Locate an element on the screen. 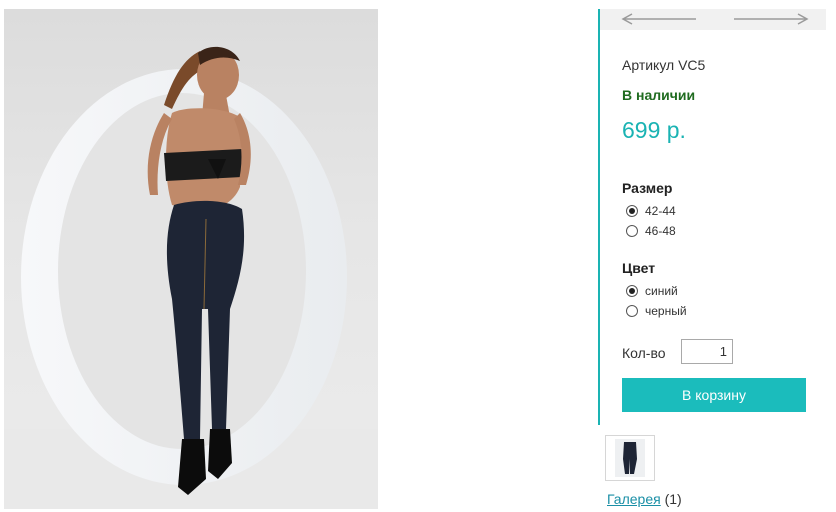 This screenshot has width=836, height=512. color-option-label: черный is located at coordinates (666, 311).